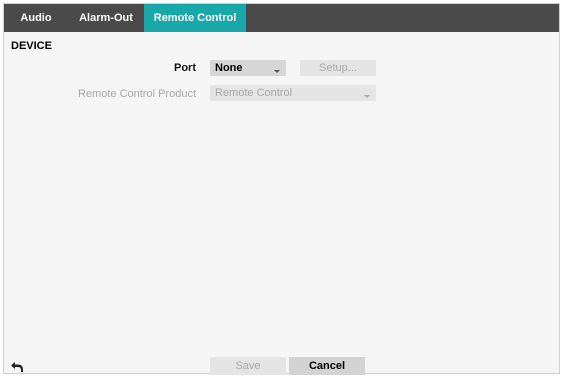  I want to click on tab-remote-control: Remote Control, so click(195, 18).